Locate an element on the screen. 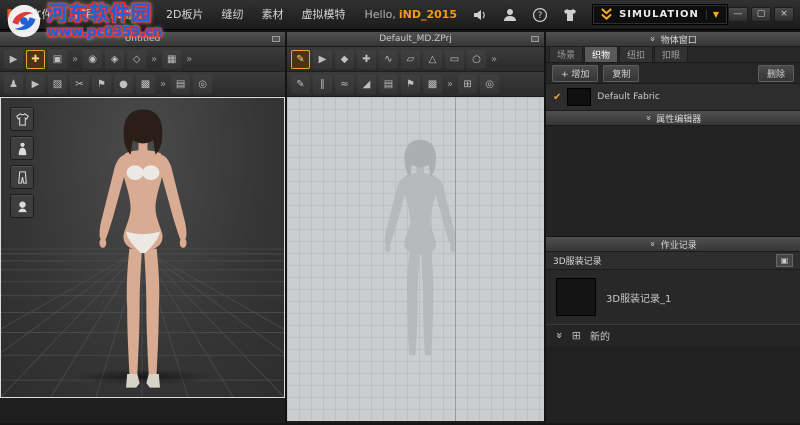  simulation-button: SIMULATION ▼ is located at coordinates (660, 14).